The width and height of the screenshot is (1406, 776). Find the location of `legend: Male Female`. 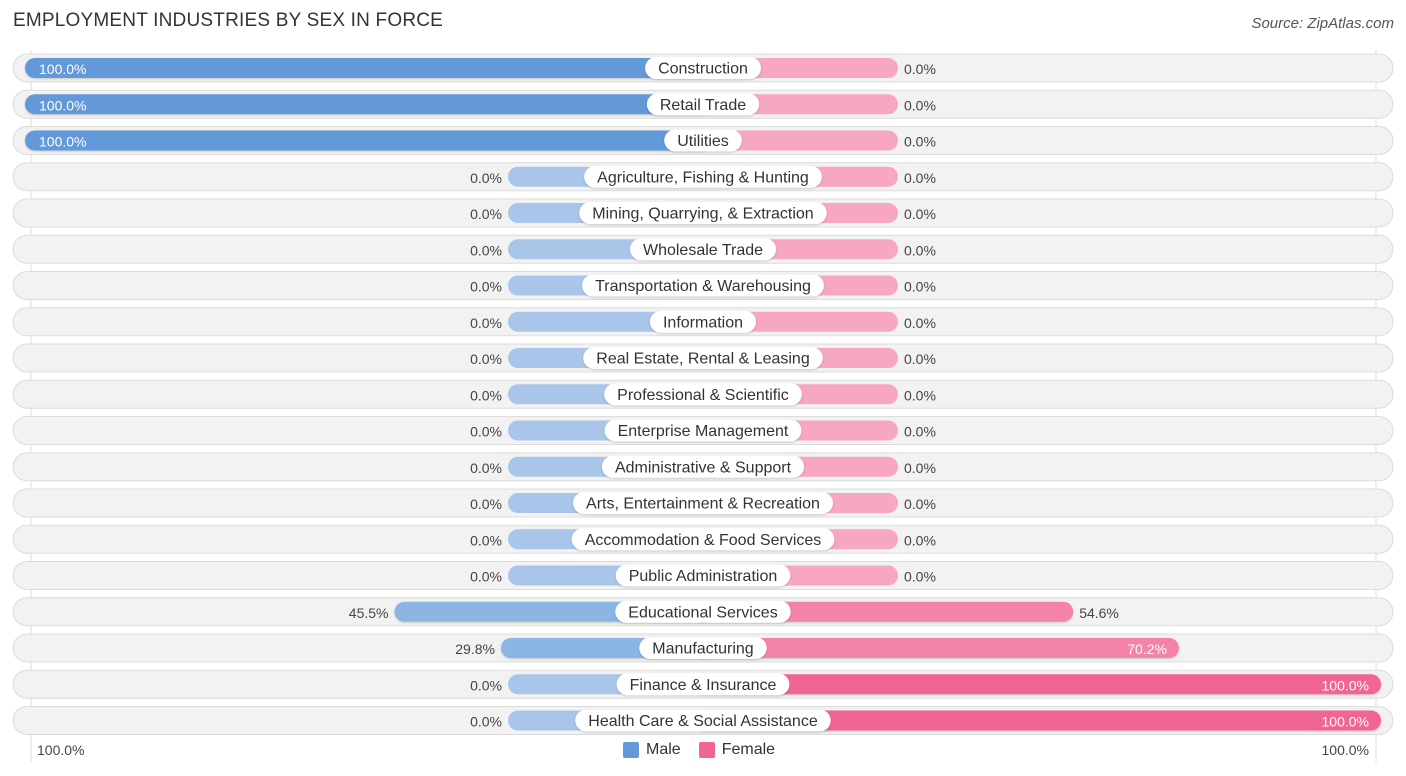

legend: Male Female is located at coordinates (704, 750).